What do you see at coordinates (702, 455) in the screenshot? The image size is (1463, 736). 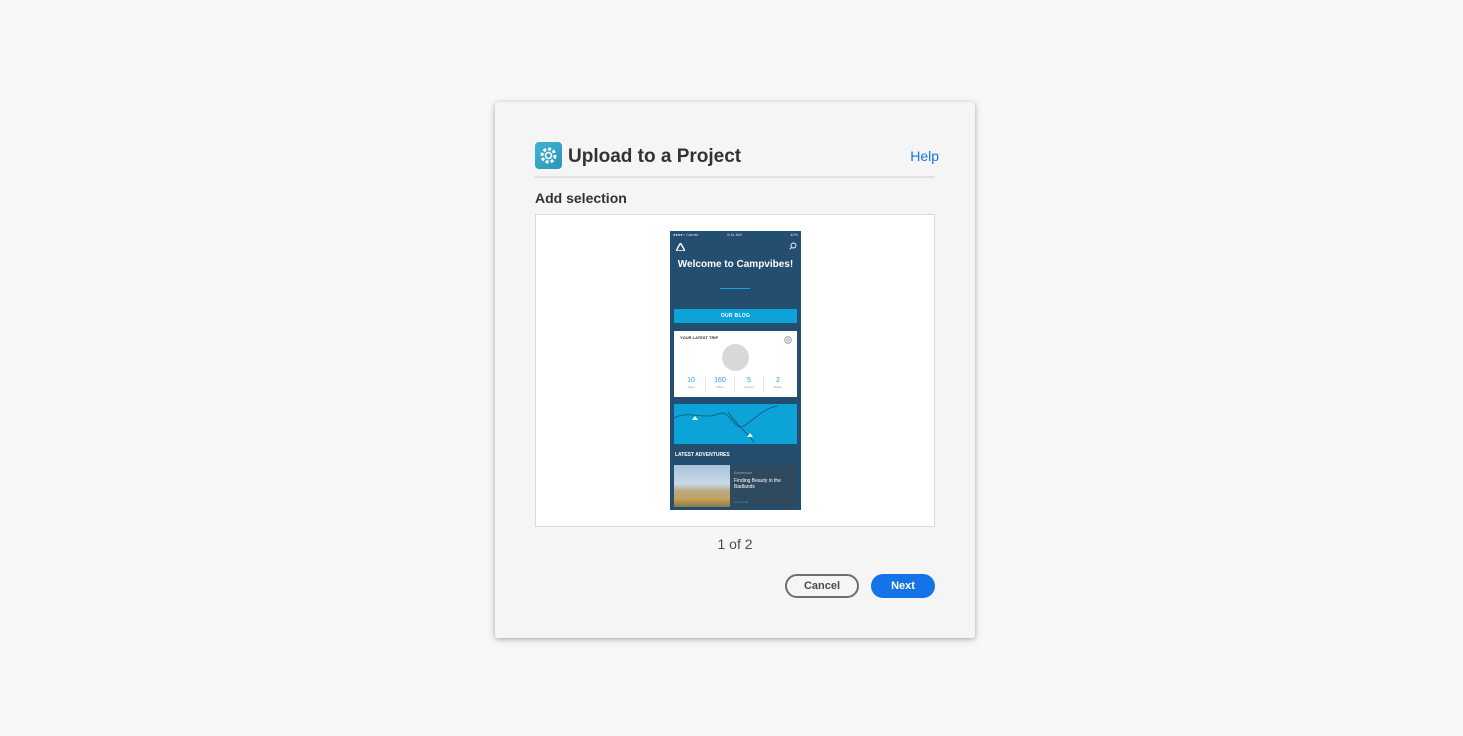 I see `adventures-heading: LATEST ADVENTURES` at bounding box center [702, 455].